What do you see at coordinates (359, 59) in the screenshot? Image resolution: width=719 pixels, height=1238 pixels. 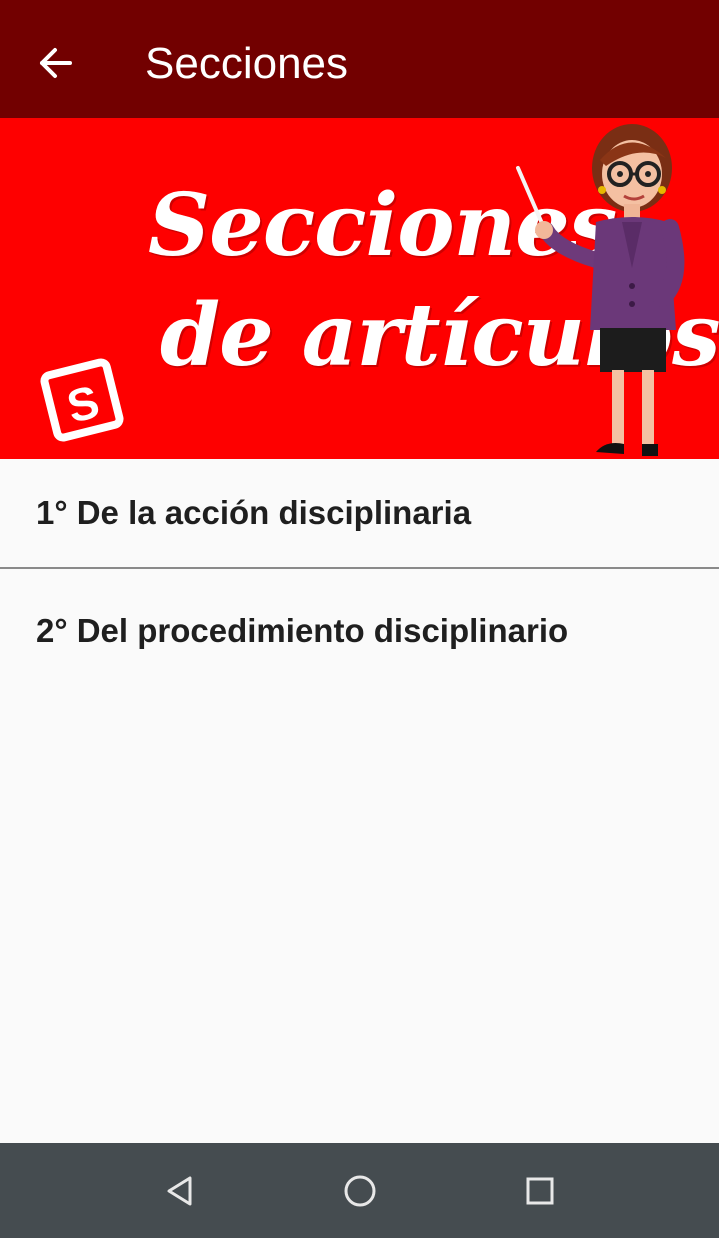 I see `app-bar: Secciones` at bounding box center [359, 59].